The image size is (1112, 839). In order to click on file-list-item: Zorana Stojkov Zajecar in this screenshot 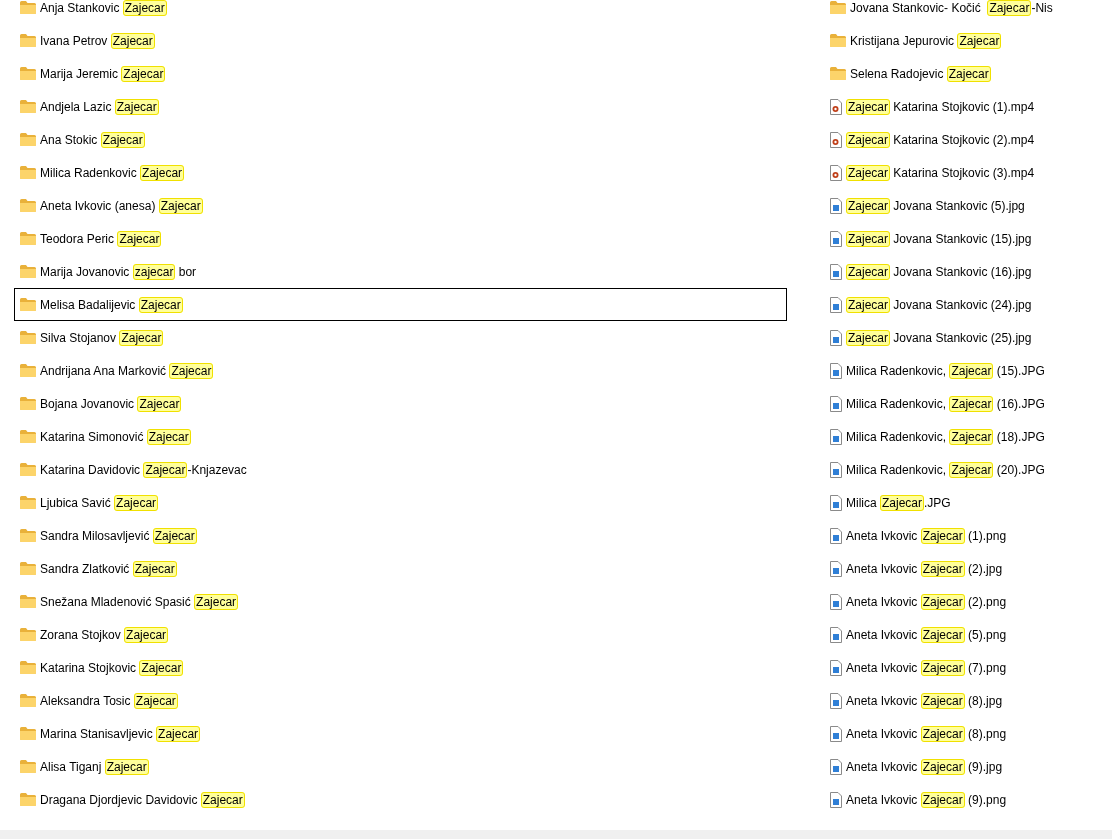, I will do `click(400, 634)`.